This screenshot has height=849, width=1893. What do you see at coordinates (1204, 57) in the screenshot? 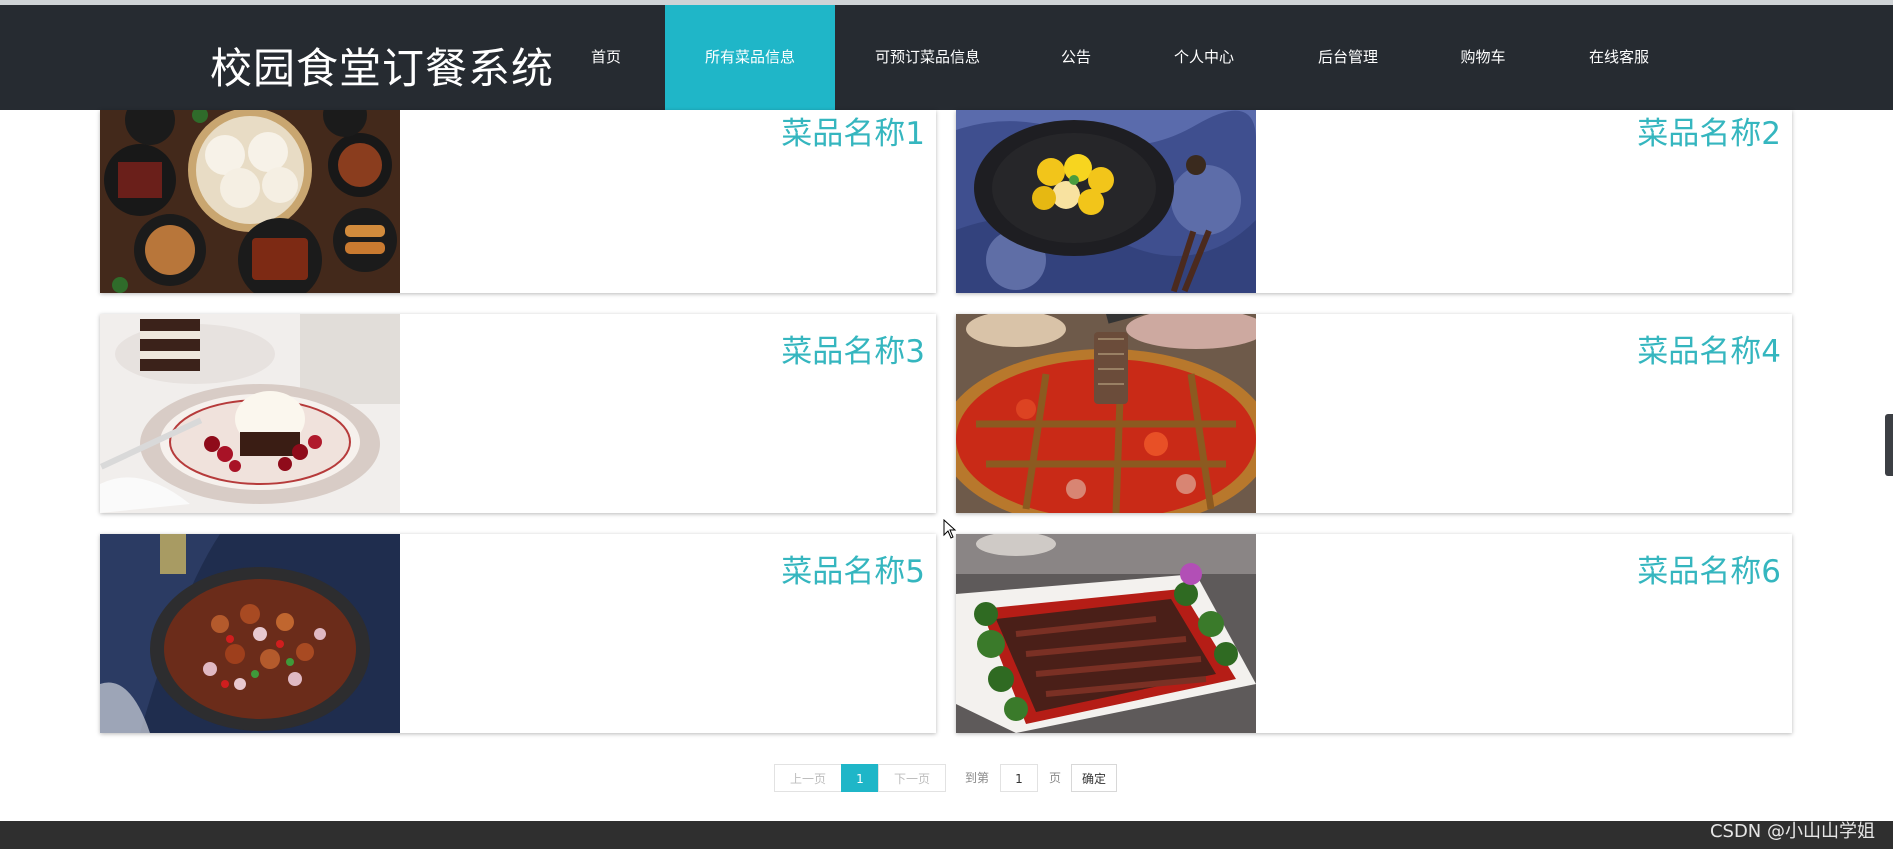
I see `nav-item-profile: 个人中心` at bounding box center [1204, 57].